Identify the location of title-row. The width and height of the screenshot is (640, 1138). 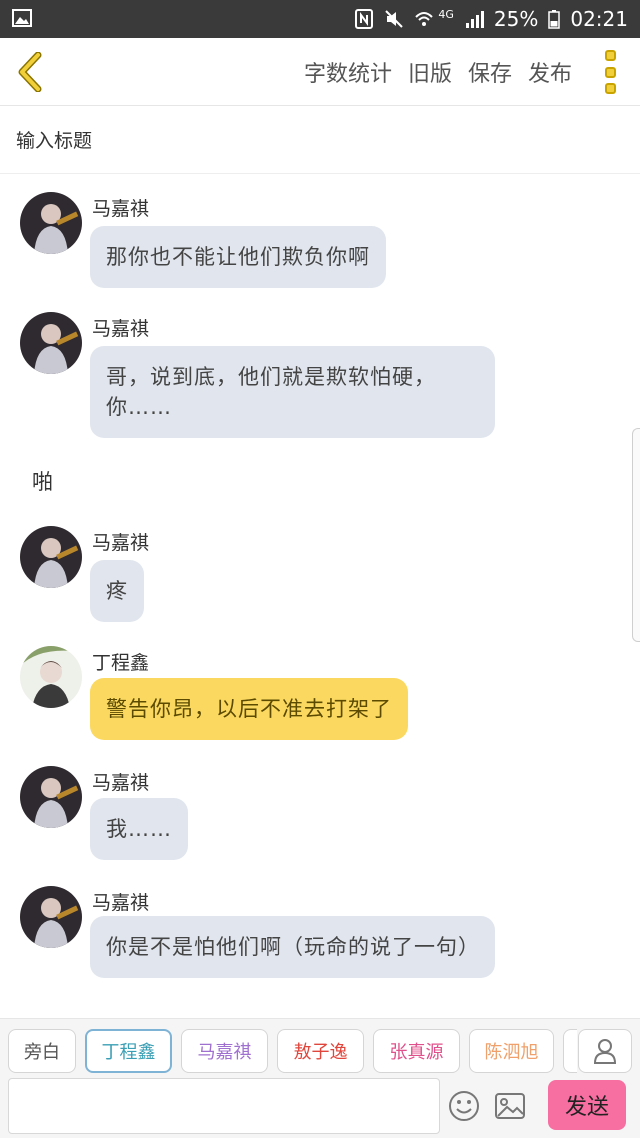
(320, 140).